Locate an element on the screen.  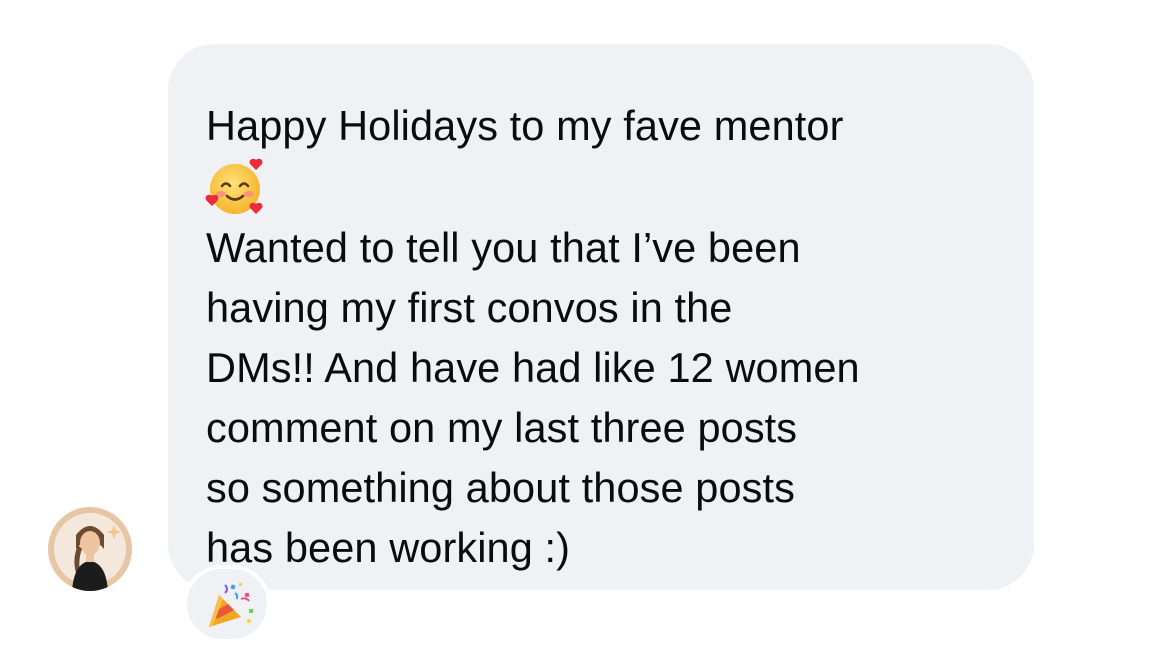
avatar is located at coordinates (90, 549).